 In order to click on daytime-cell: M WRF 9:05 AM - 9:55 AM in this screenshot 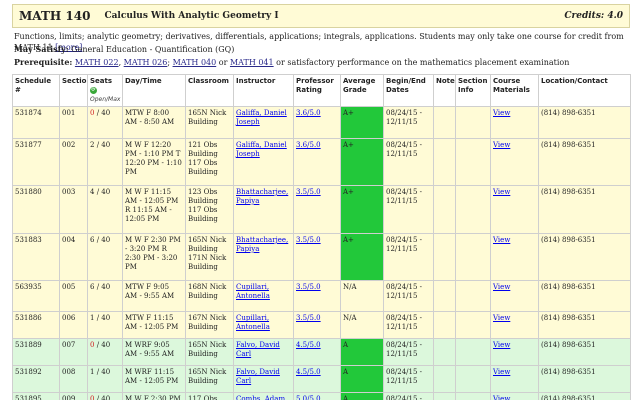, I will do `click(154, 352)`.